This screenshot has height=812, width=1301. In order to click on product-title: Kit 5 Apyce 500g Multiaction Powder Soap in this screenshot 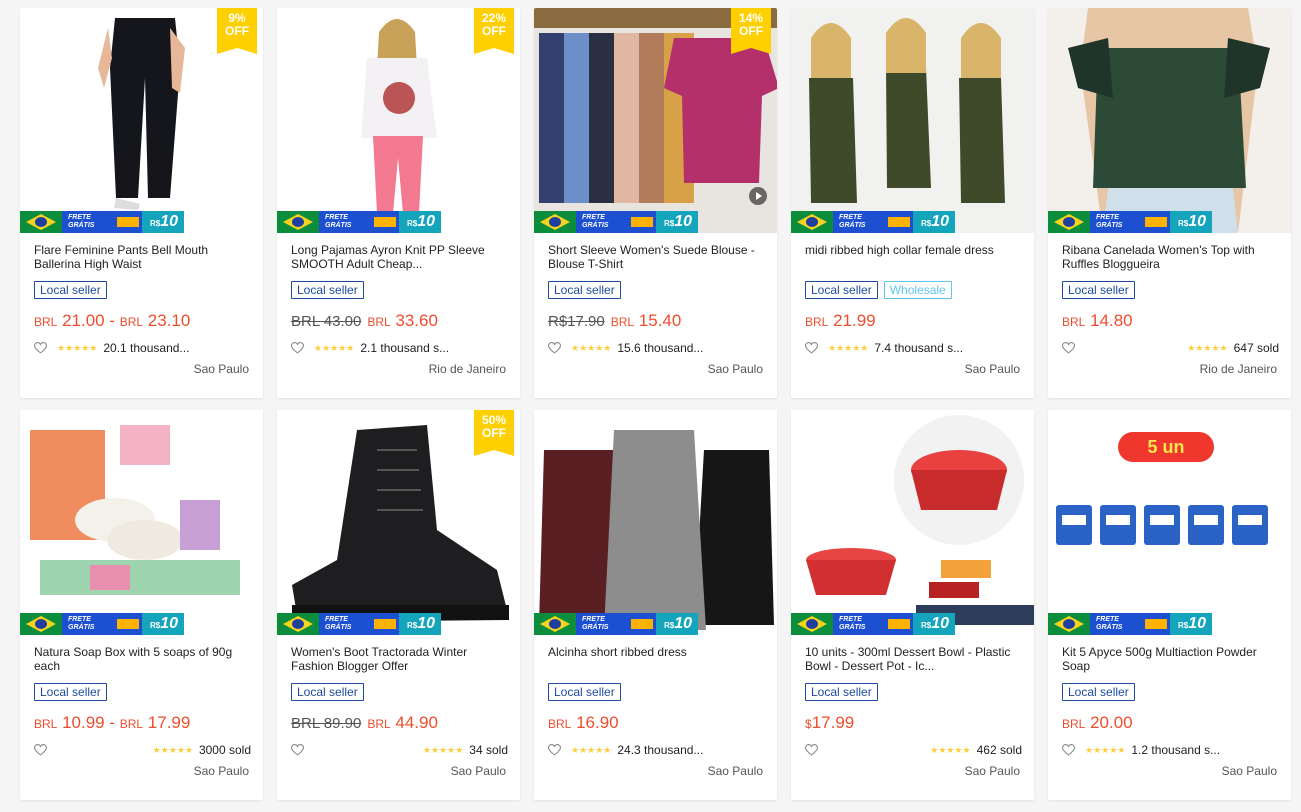, I will do `click(1170, 659)`.